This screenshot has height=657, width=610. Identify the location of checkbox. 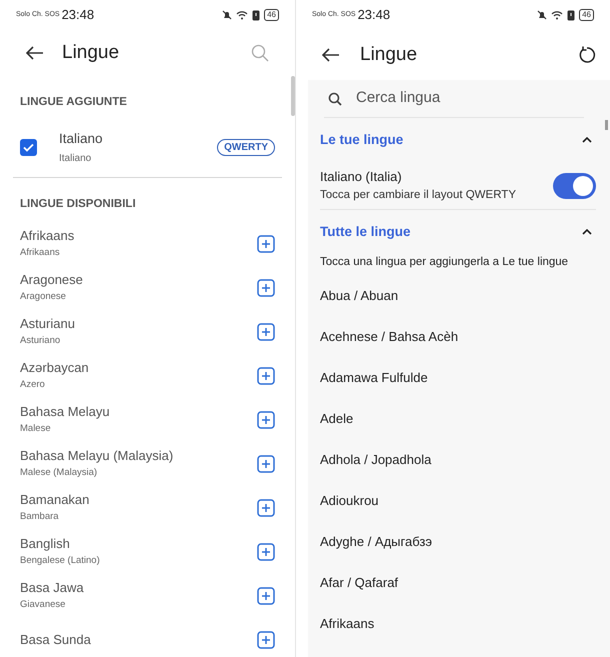
(28, 147).